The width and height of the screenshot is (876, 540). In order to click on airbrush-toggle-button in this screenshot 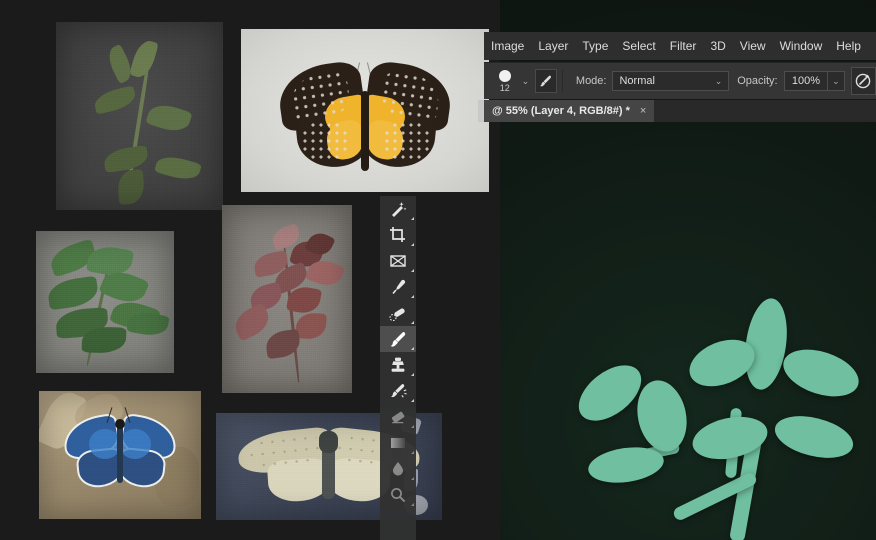, I will do `click(863, 81)`.